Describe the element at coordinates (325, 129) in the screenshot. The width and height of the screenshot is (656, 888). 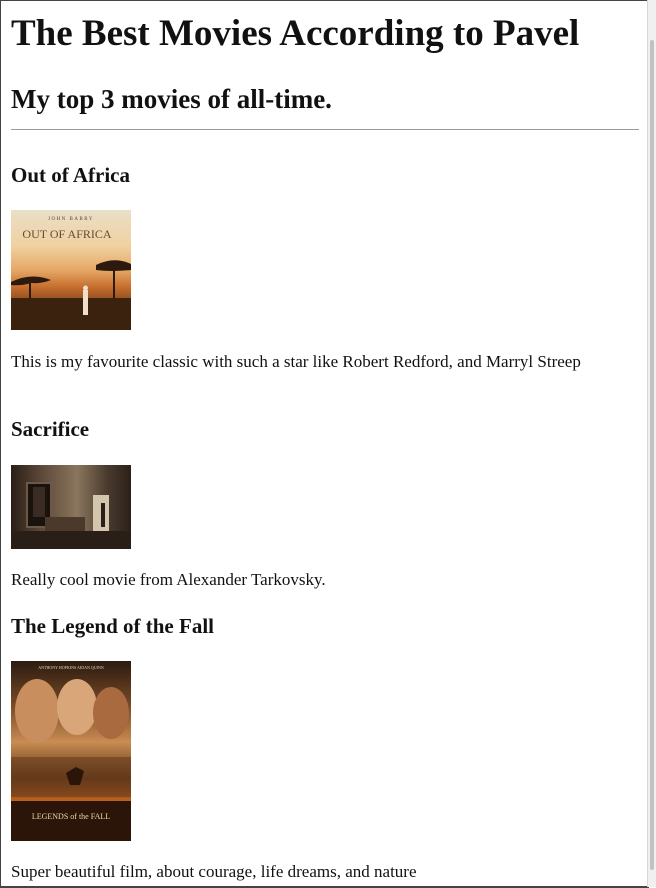
I see `divider` at that location.